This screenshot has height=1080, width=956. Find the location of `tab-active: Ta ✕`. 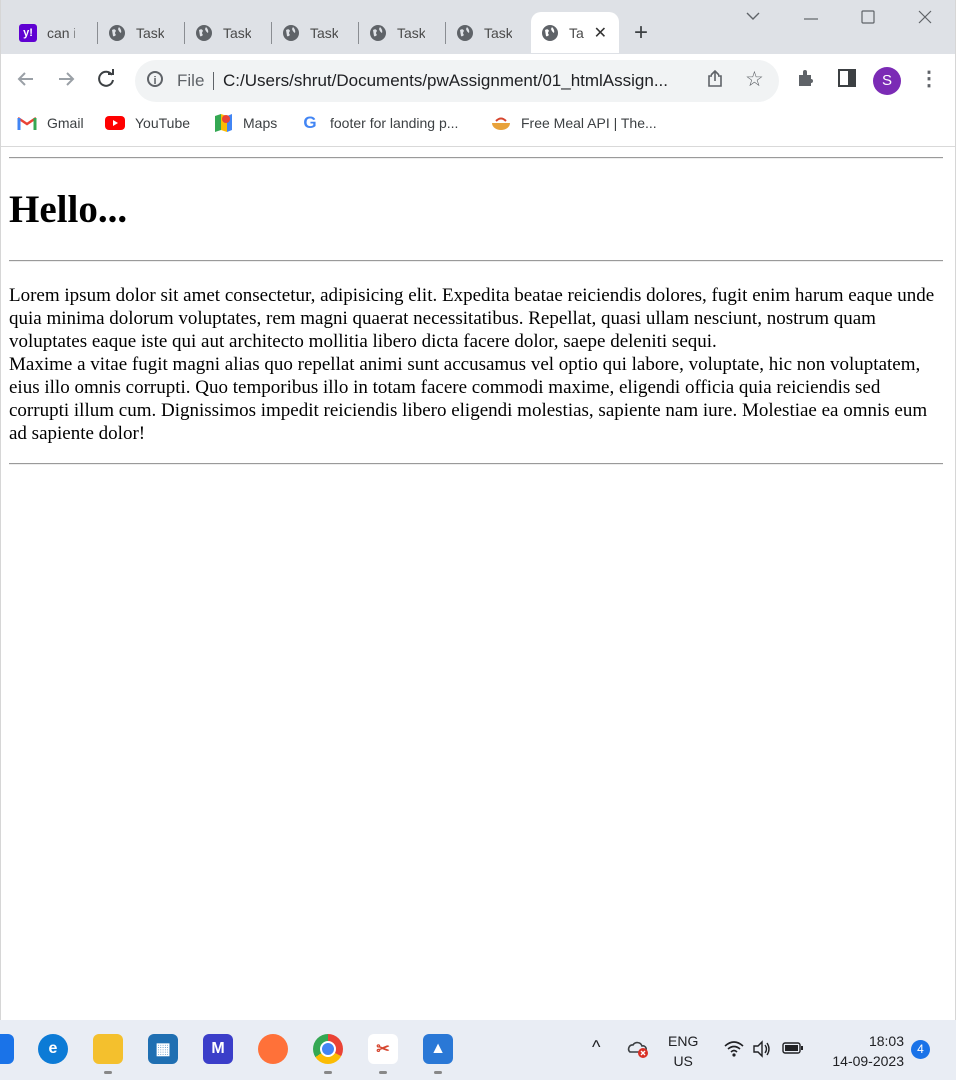

tab-active: Ta ✕ is located at coordinates (575, 32).